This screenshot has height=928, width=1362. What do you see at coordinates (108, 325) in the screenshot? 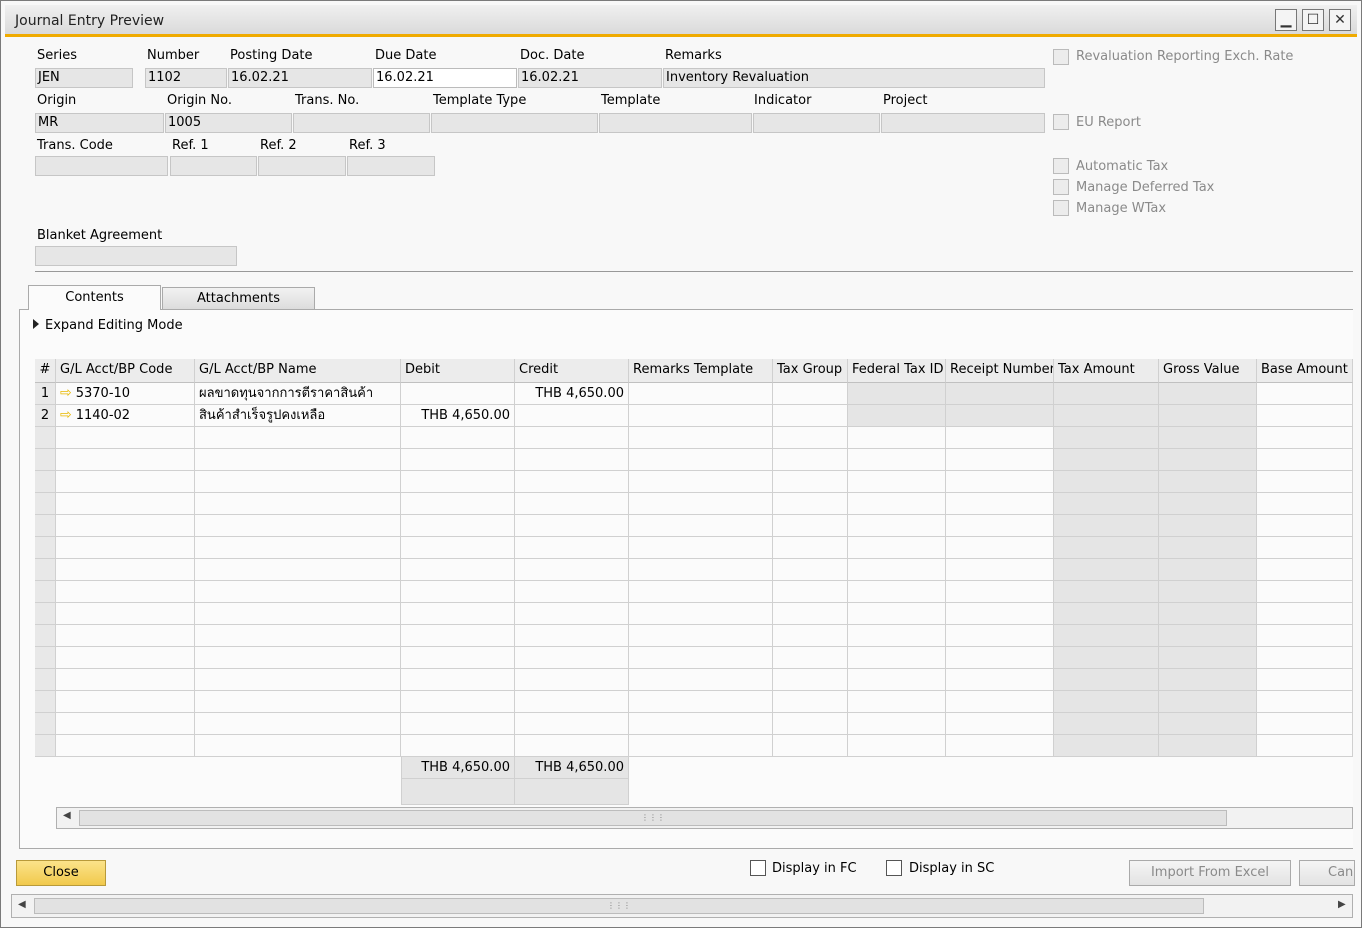
I see `expand-editing-mode: Expand Editing Mode` at bounding box center [108, 325].